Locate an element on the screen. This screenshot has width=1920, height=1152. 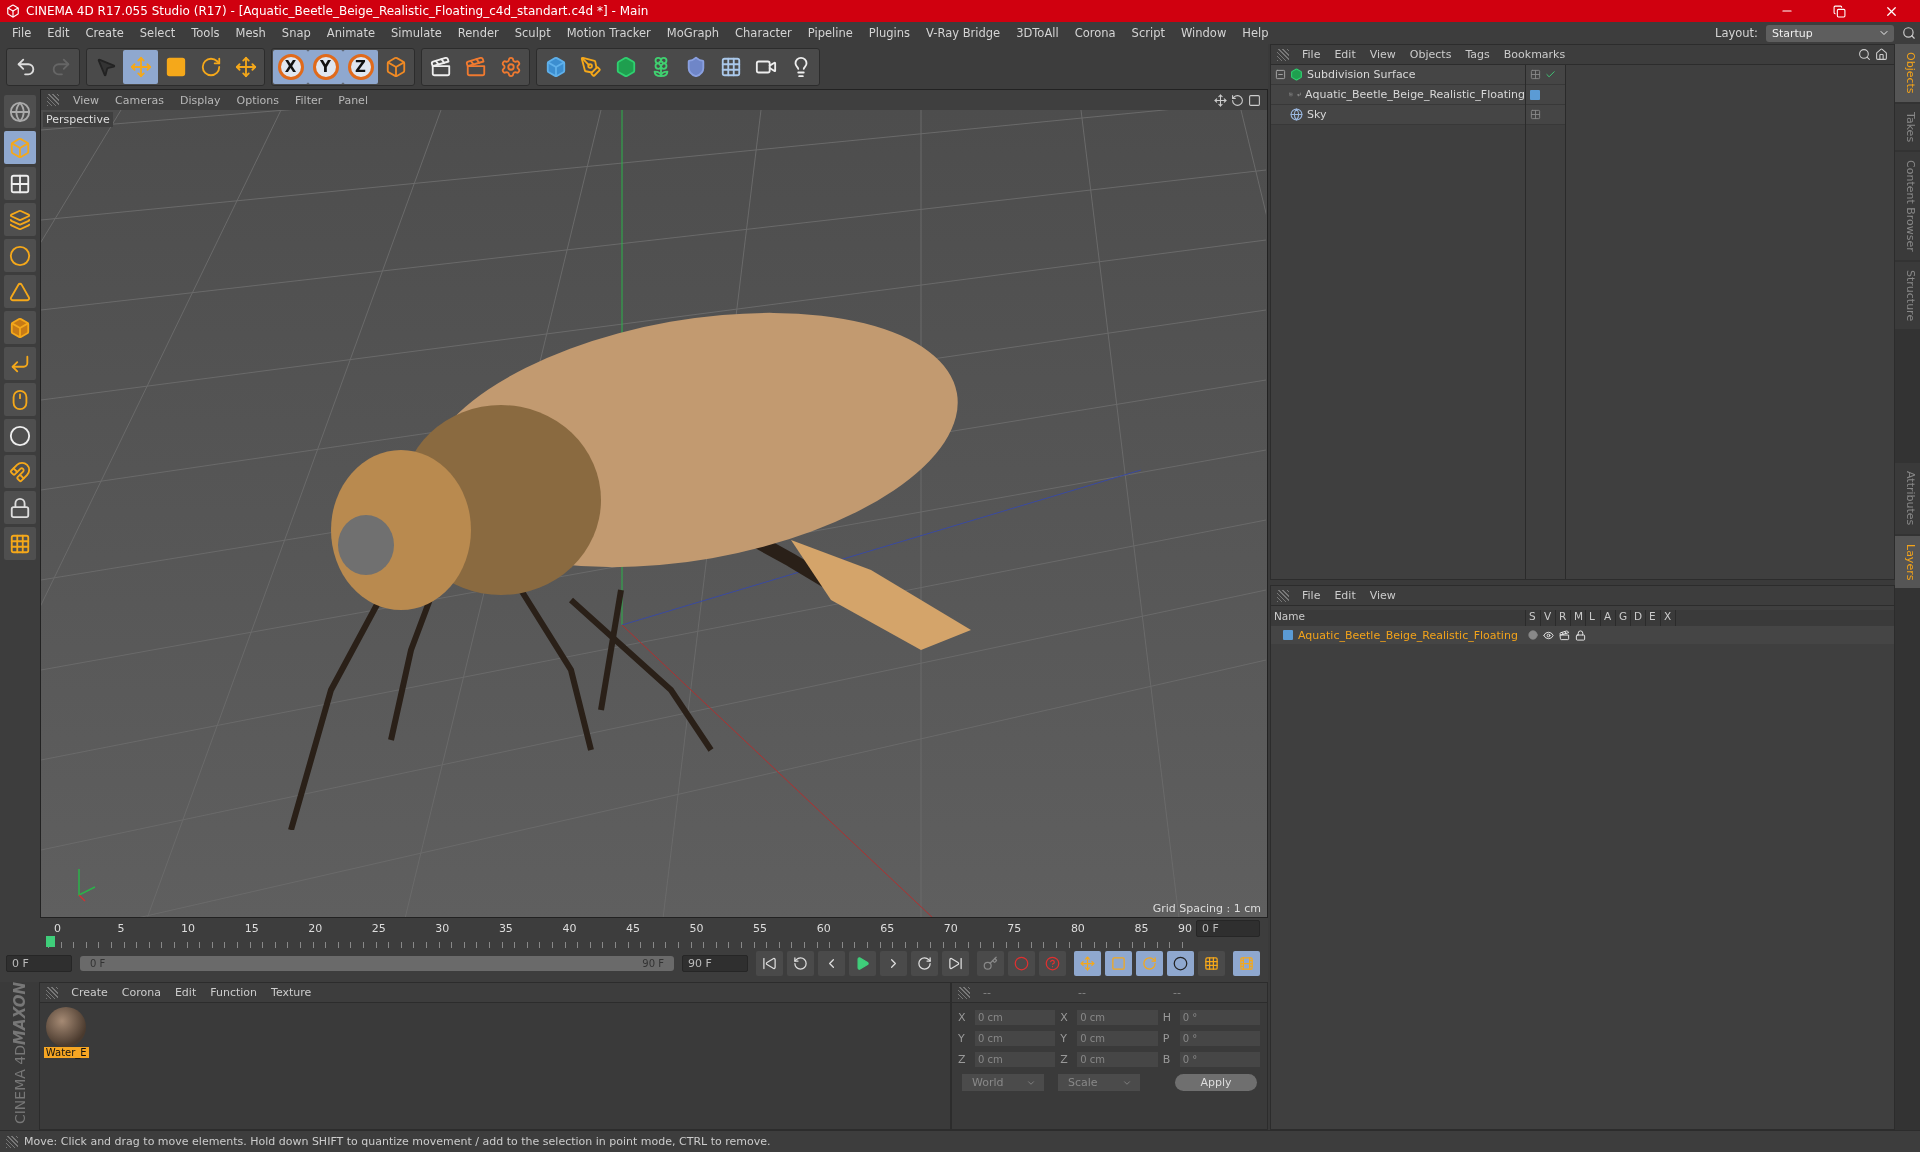
object-menu-item: Edit is located at coordinates (1345, 54).